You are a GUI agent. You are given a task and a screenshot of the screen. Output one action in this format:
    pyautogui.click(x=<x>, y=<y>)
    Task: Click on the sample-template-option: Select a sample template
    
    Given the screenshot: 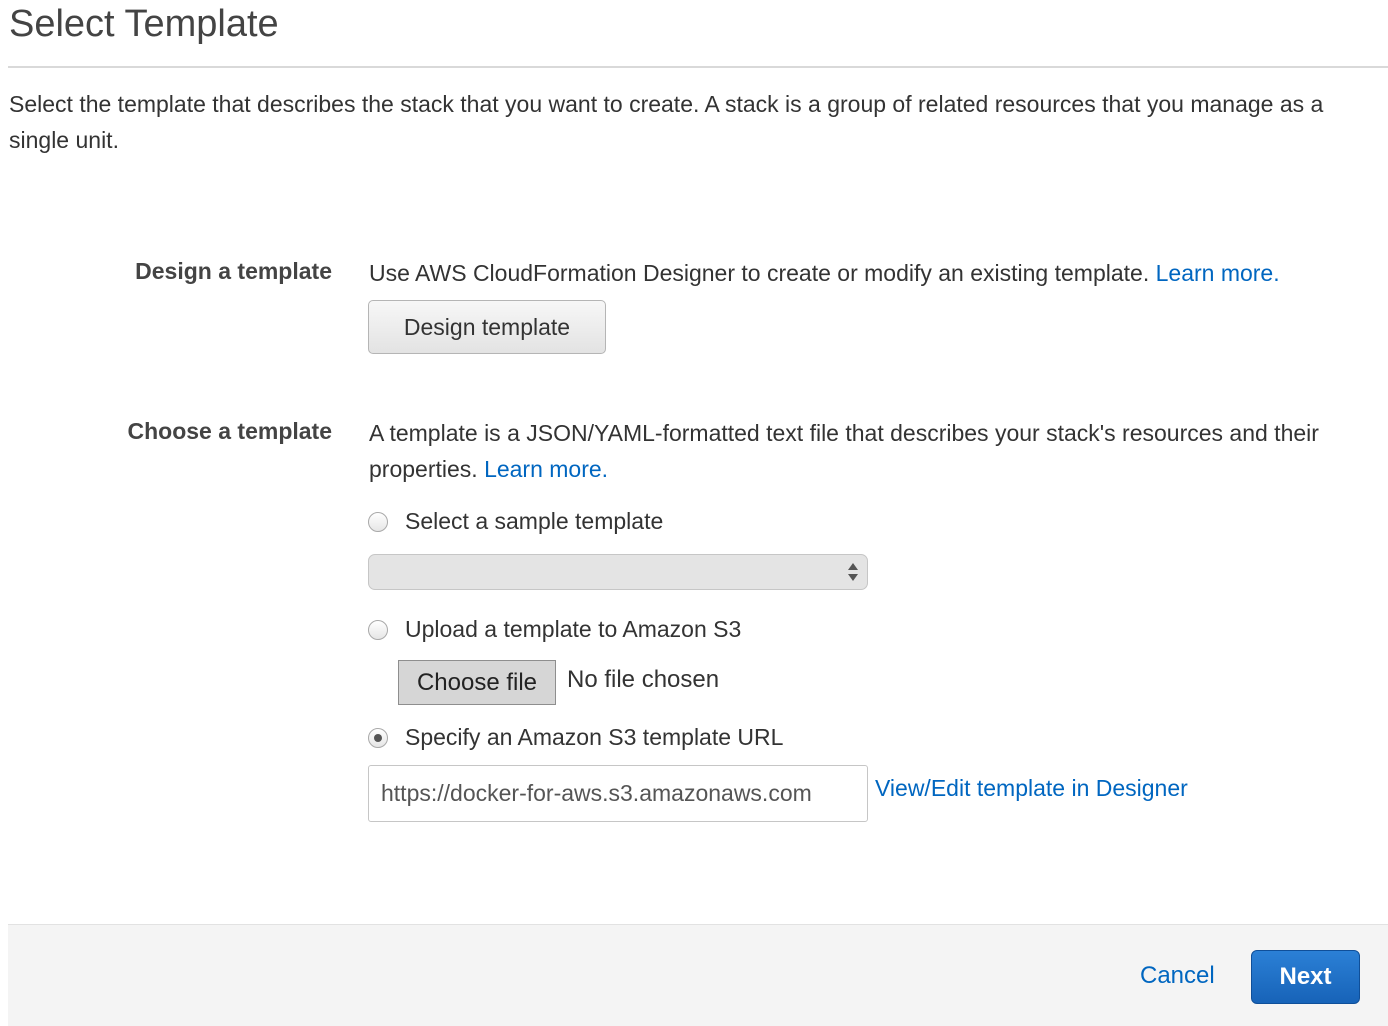 What is the action you would take?
    pyautogui.click(x=515, y=521)
    